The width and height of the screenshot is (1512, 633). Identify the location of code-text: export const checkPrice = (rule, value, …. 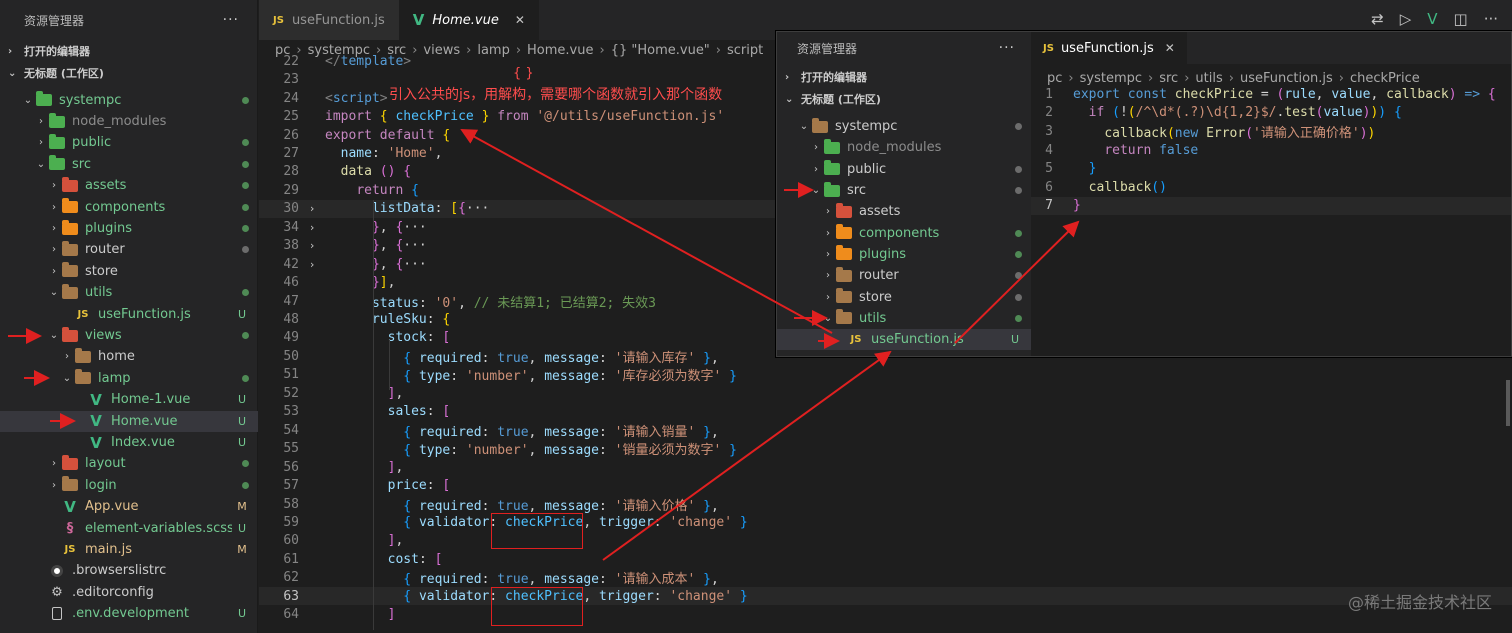
(1284, 94).